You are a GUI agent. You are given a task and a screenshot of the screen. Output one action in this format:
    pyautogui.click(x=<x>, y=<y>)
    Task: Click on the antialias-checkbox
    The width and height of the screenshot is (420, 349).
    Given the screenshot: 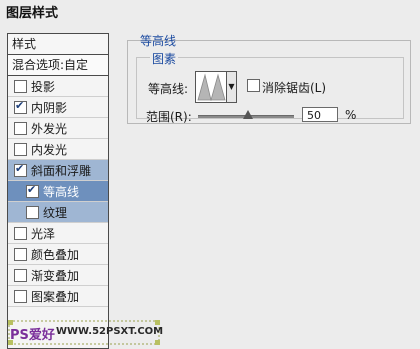 What is the action you would take?
    pyautogui.click(x=253, y=85)
    